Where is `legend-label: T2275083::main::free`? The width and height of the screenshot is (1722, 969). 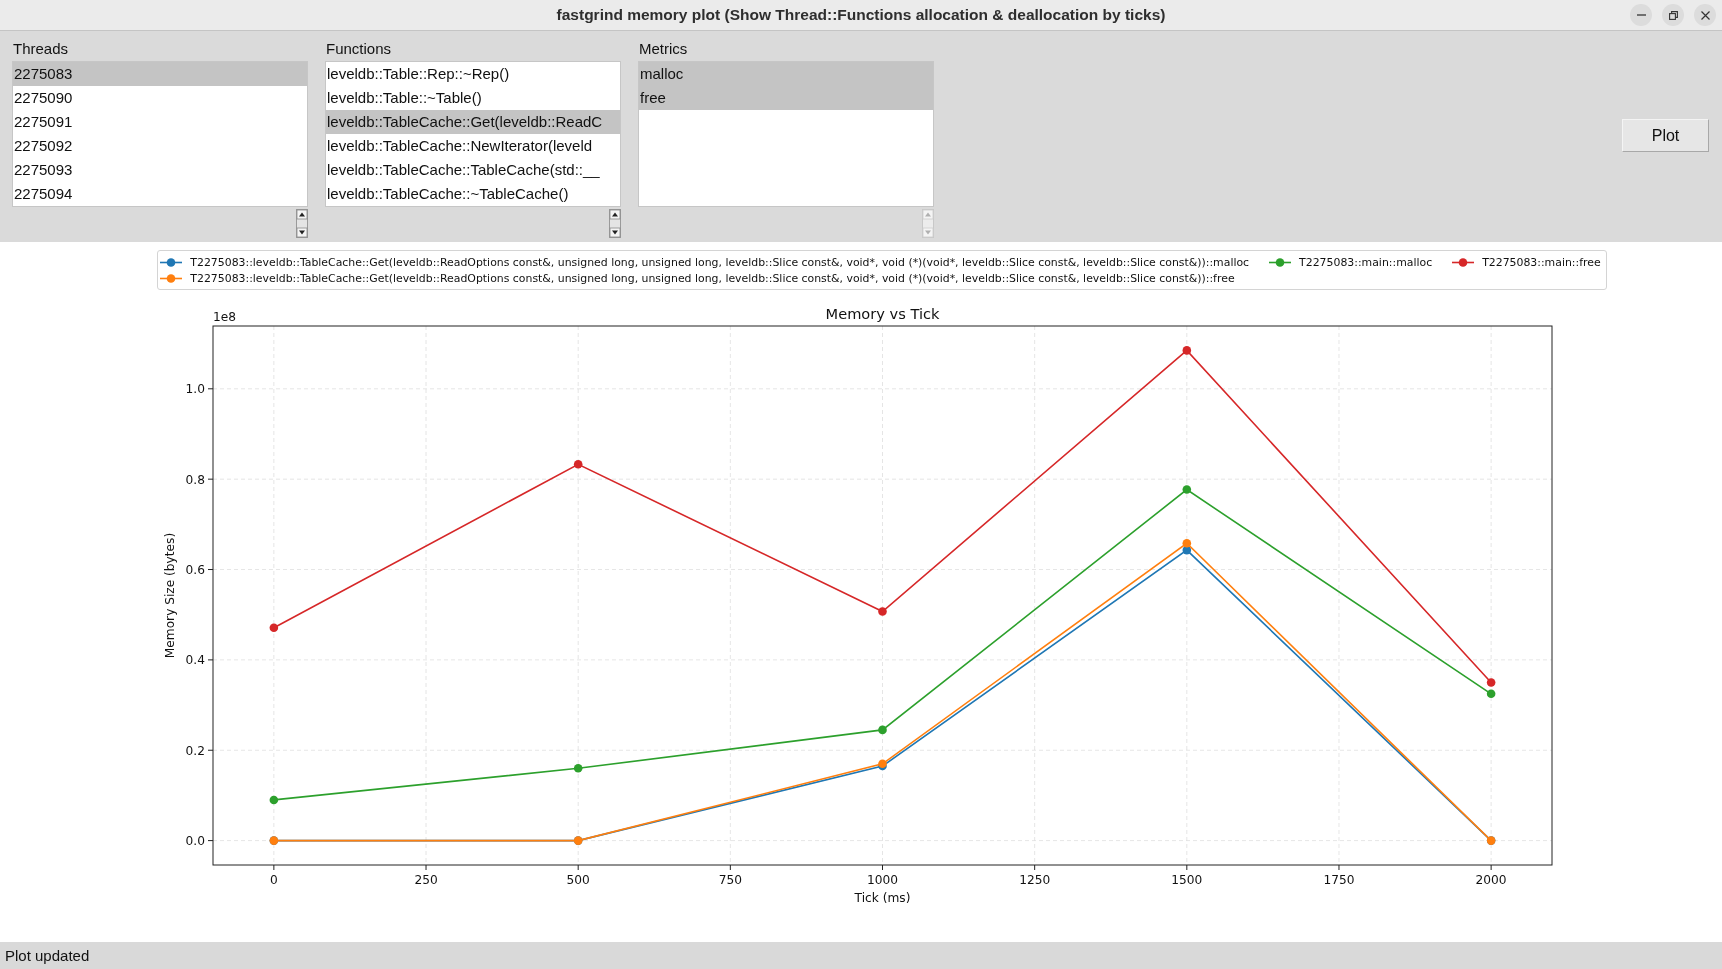 legend-label: T2275083::main::free is located at coordinates (1541, 262).